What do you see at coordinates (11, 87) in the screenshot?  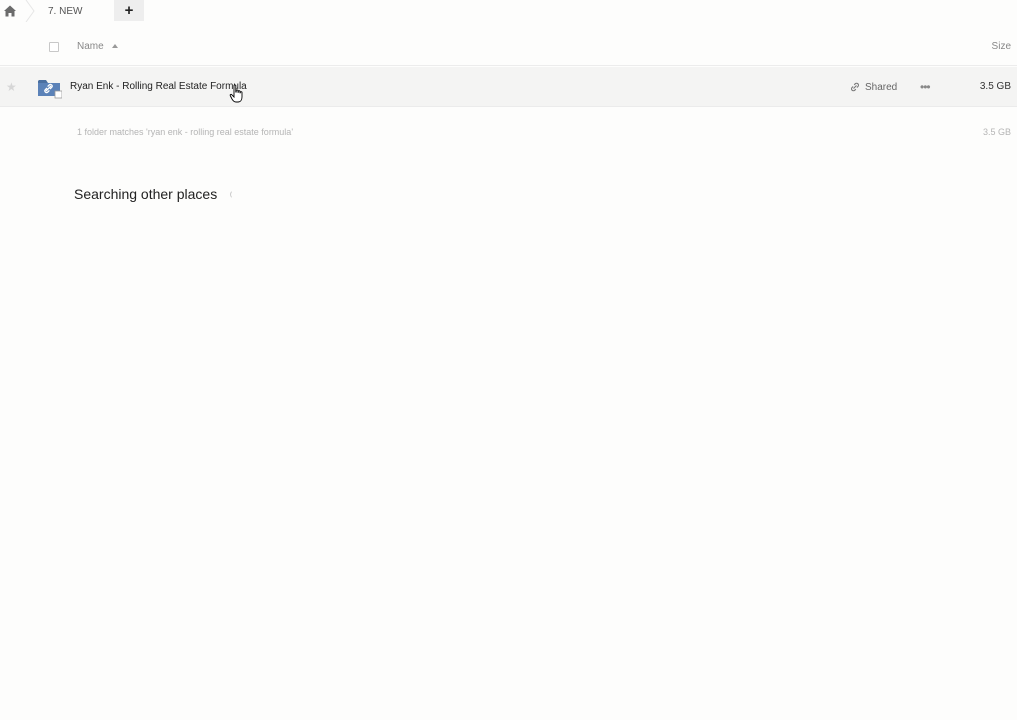 I see `star-icon: ★` at bounding box center [11, 87].